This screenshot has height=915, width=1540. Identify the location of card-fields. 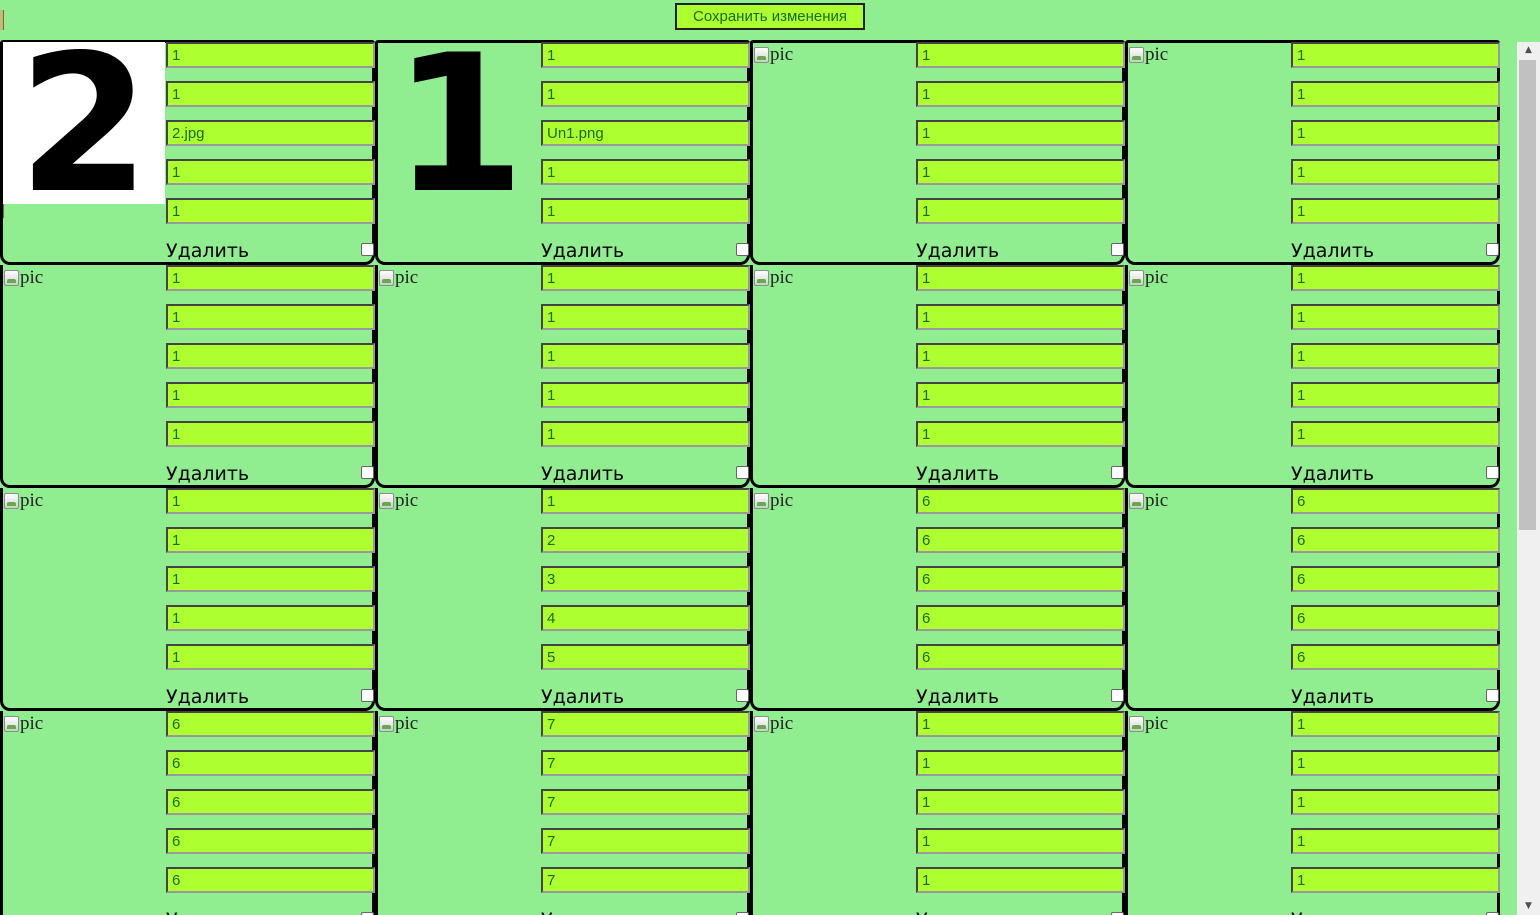
(270, 808).